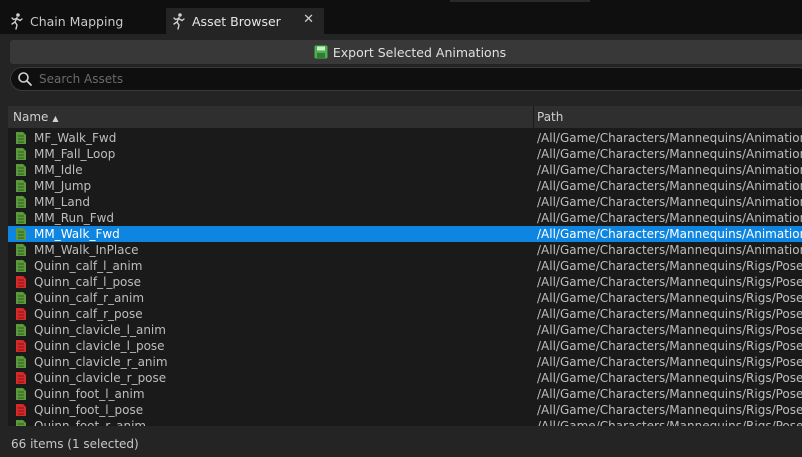 The image size is (802, 457). Describe the element at coordinates (100, 378) in the screenshot. I see `asset-name: Quinn_clavicle_r_pose` at that location.